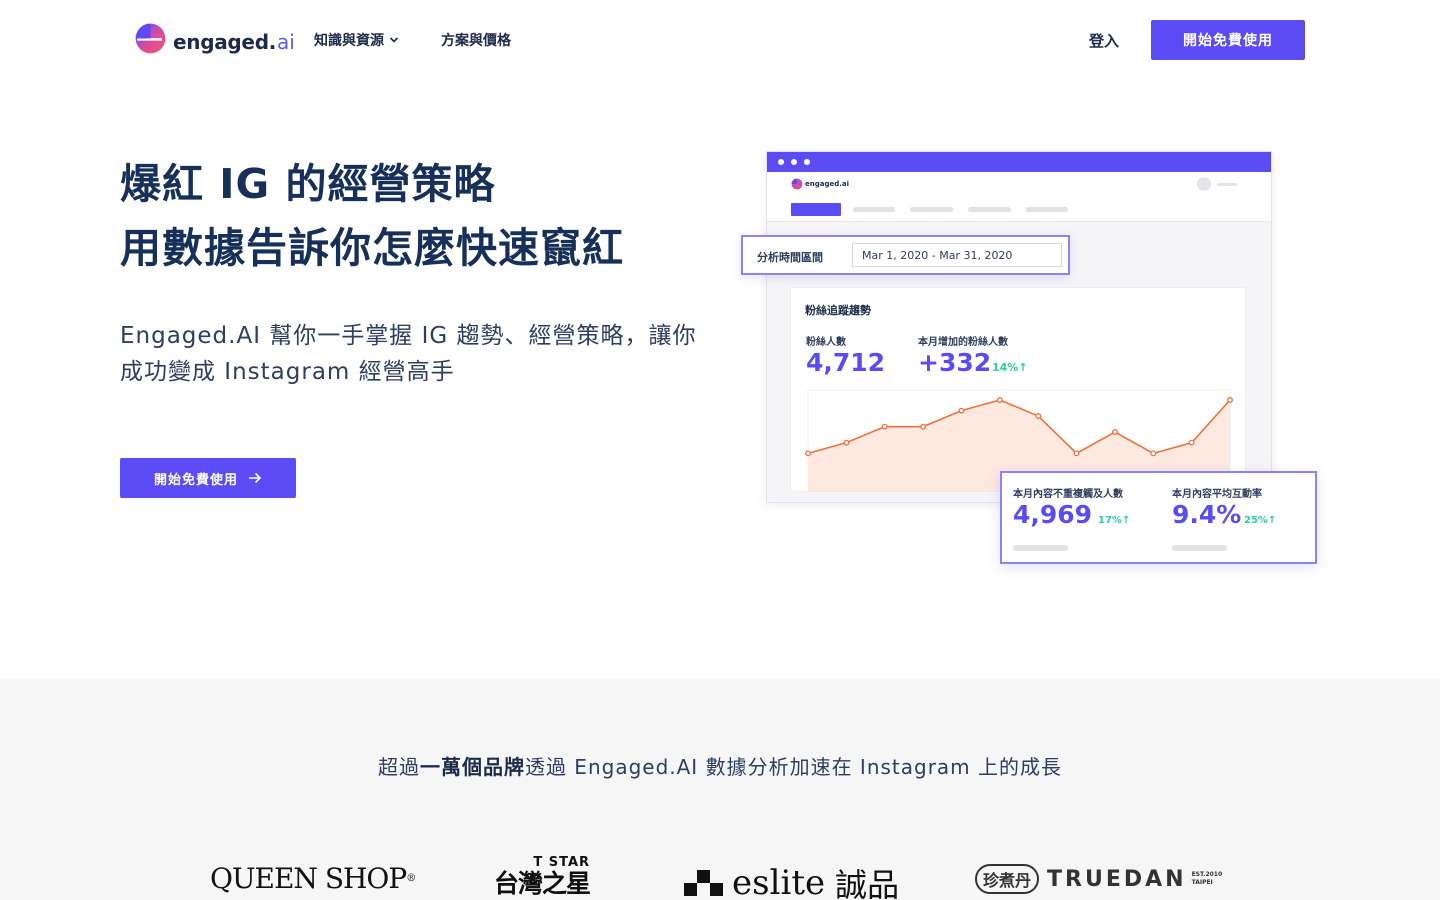  I want to click on nav-pricing-label: 方案與價格, so click(476, 41).